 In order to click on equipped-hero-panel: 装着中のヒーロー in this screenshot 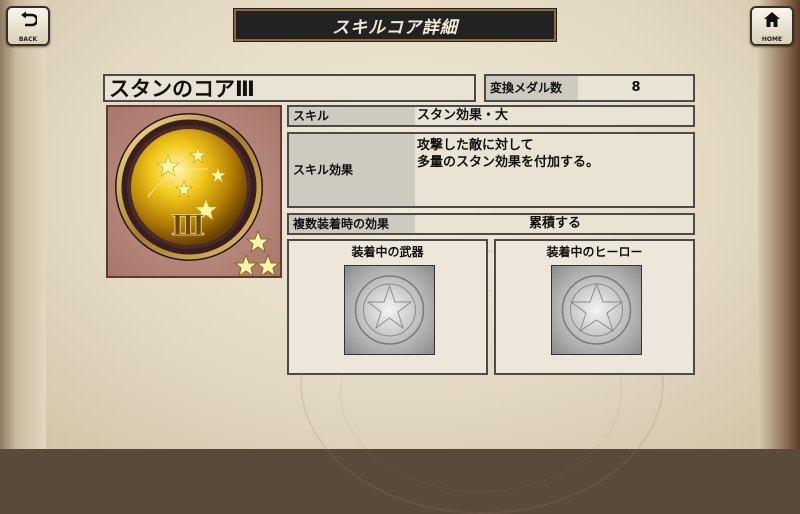, I will do `click(594, 307)`.